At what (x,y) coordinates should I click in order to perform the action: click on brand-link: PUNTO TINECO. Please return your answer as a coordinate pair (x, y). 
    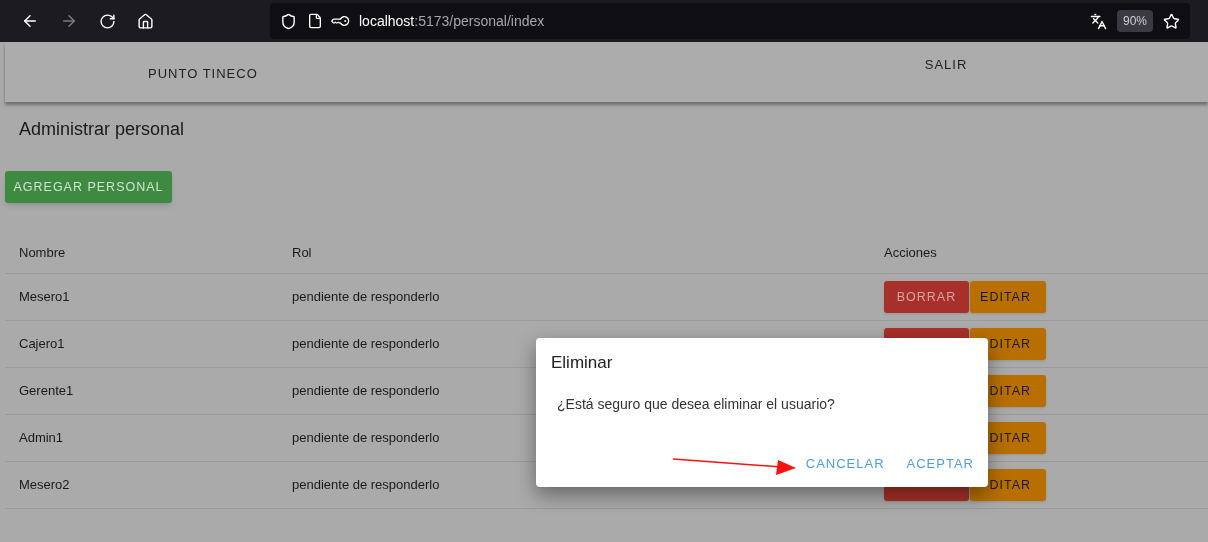
    Looking at the image, I should click on (203, 74).